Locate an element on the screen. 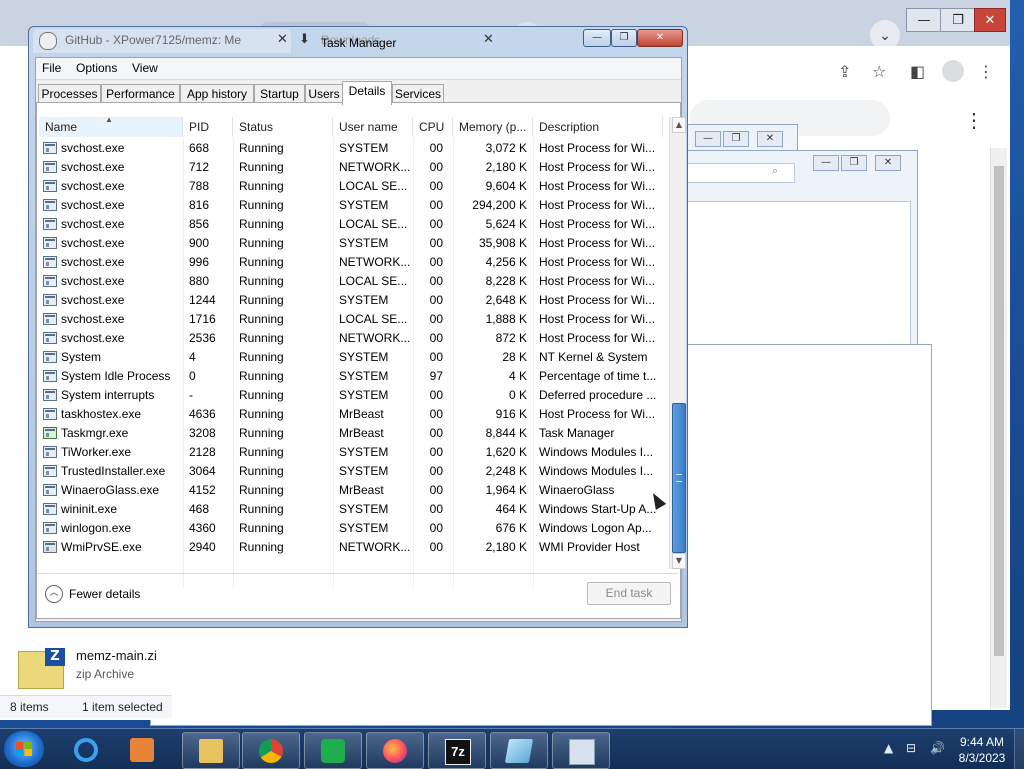 Image resolution: width=1024 pixels, height=769 pixels. side-panel-icon: ◧ is located at coordinates (917, 71).